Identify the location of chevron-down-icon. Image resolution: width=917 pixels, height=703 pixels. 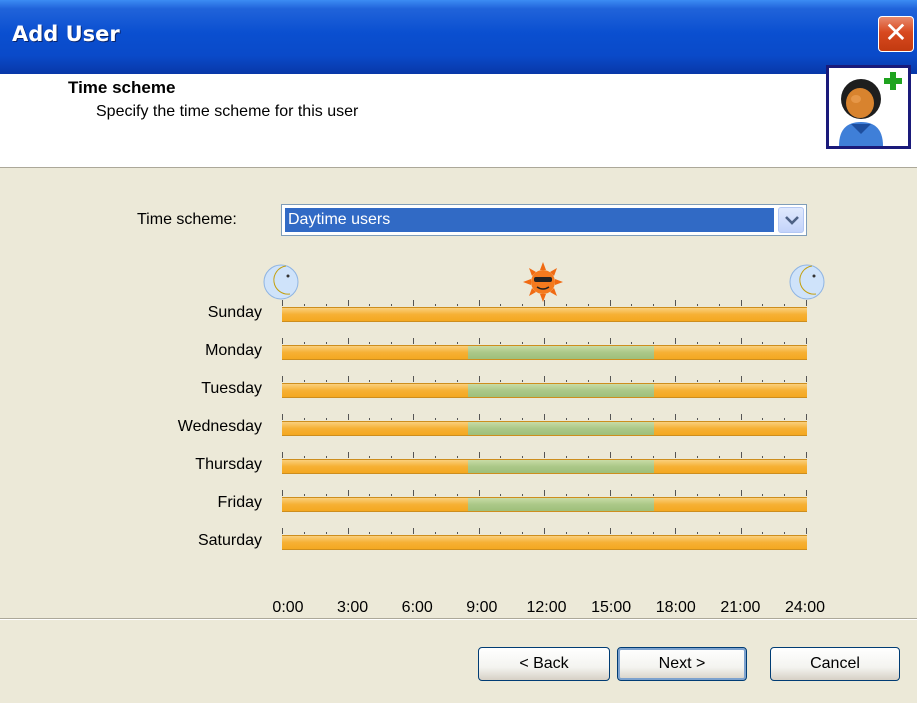
(792, 220).